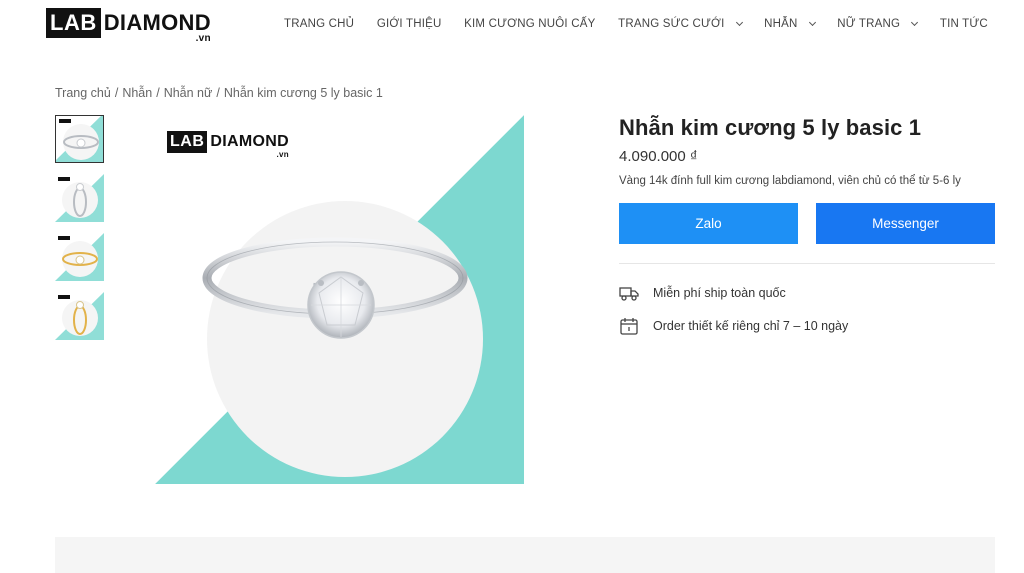  I want to click on thumbnail-list, so click(79, 233).